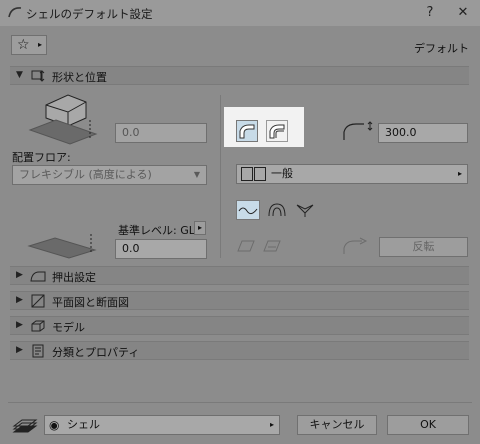 Image resolution: width=480 pixels, height=444 pixels. I want to click on shell-arc-alt-icon, so click(277, 131).